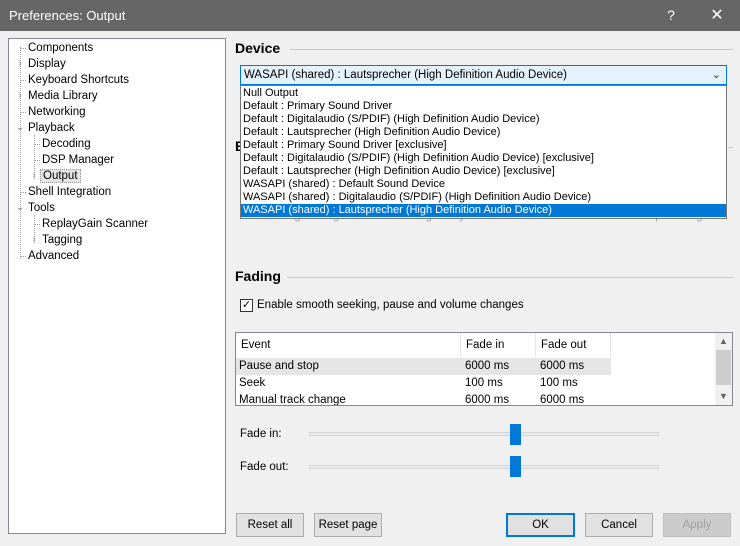  What do you see at coordinates (258, 48) in the screenshot?
I see `device-section-title: Device` at bounding box center [258, 48].